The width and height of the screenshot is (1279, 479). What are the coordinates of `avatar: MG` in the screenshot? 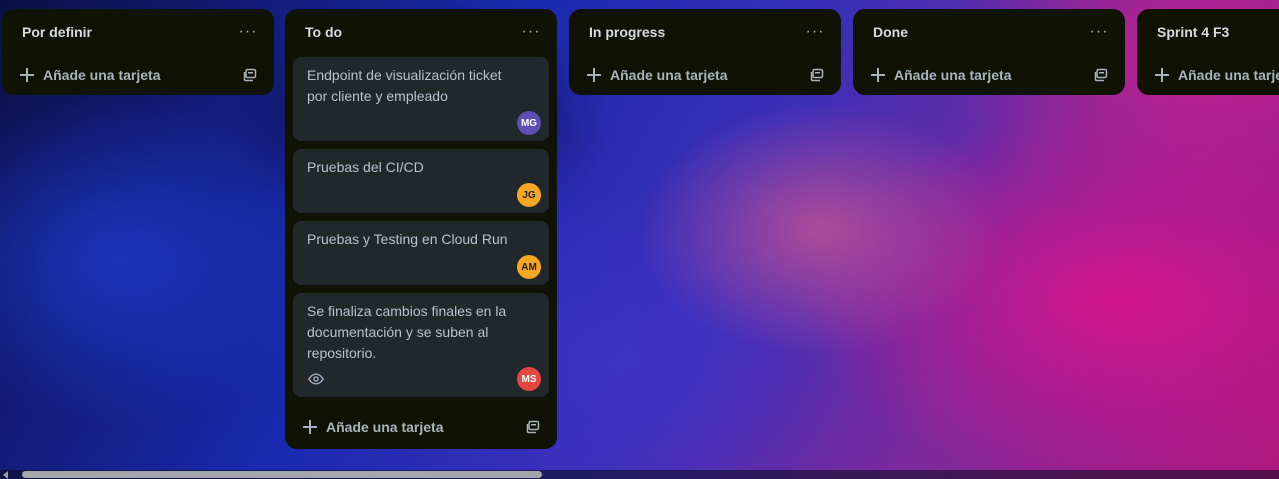 It's located at (529, 123).